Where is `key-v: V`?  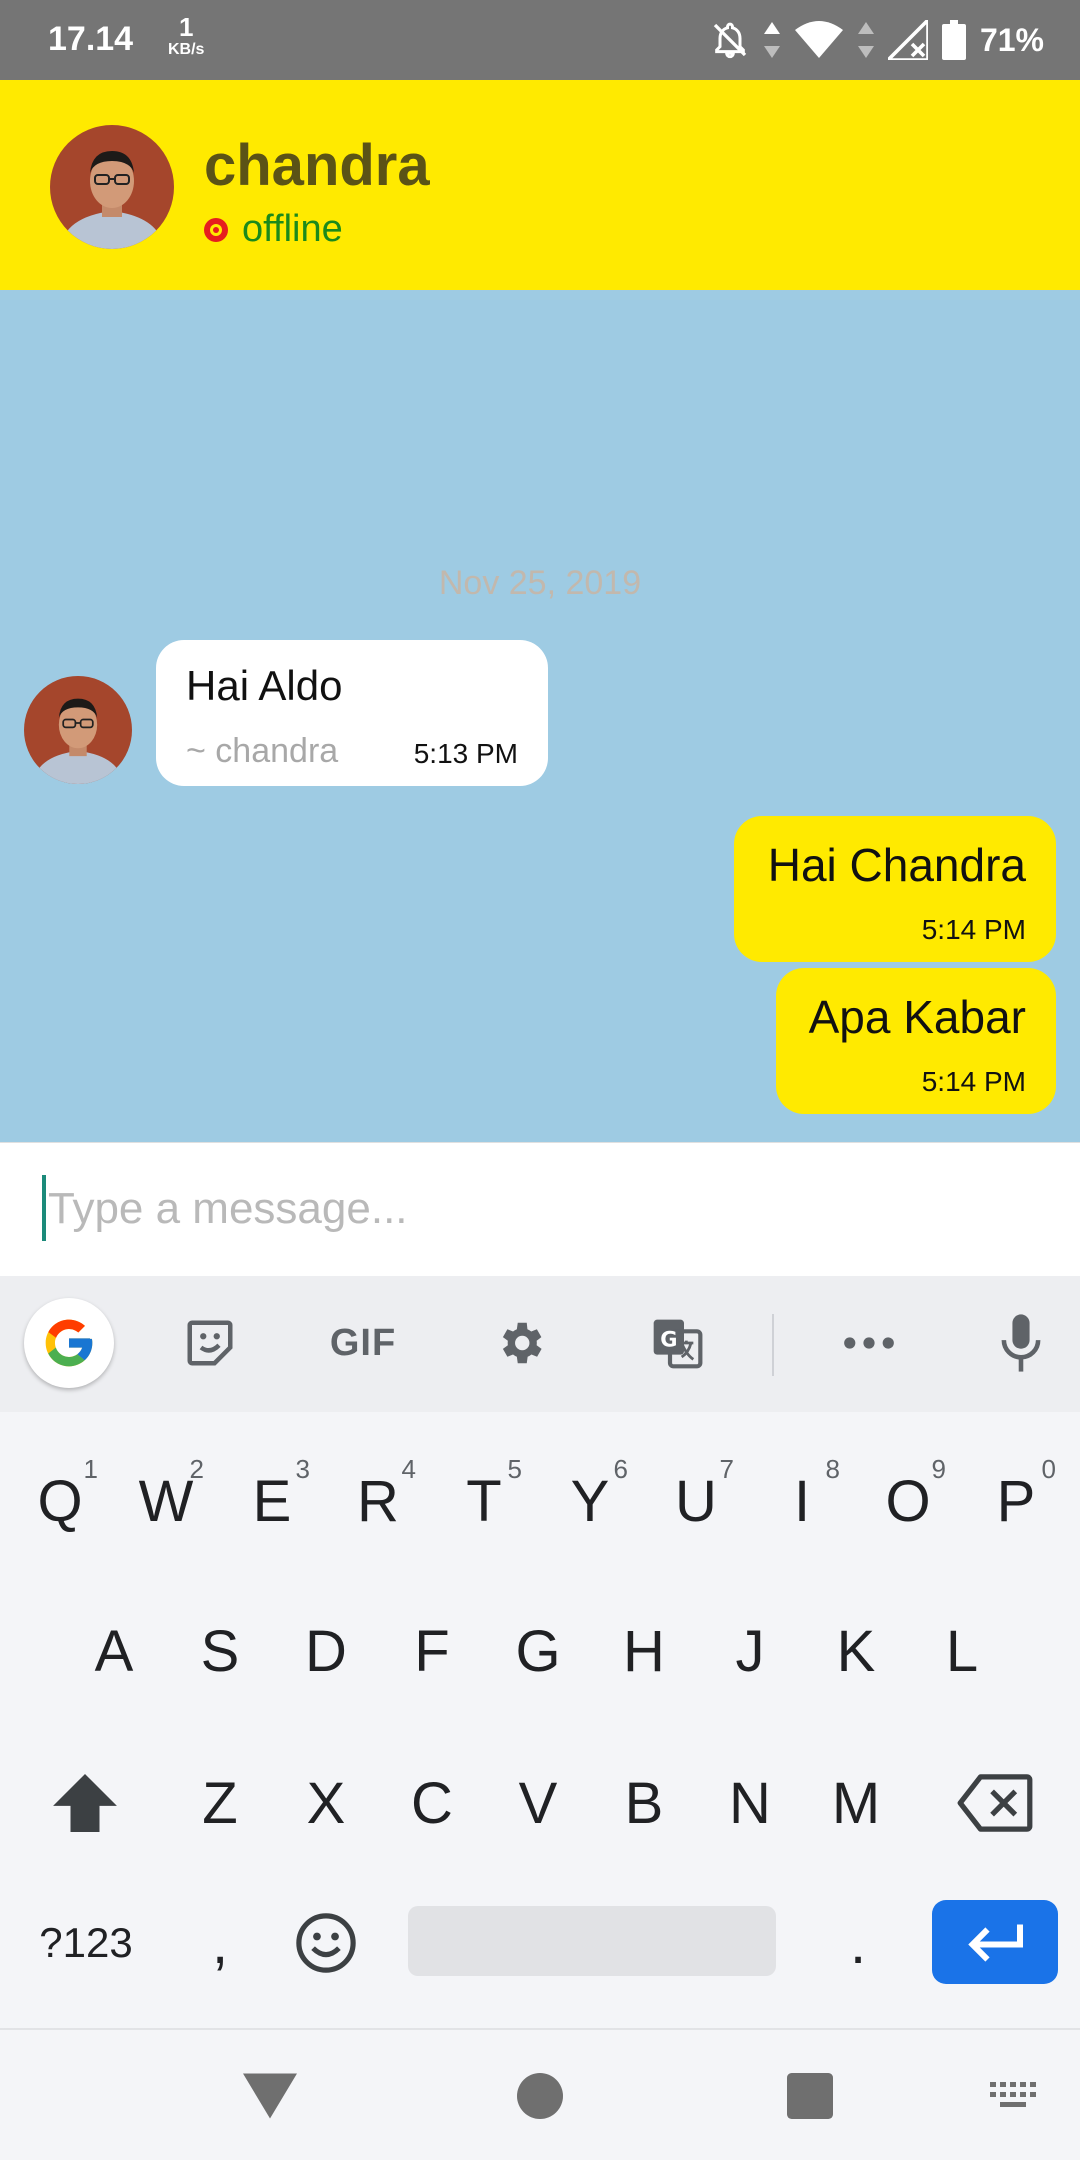
key-v: V is located at coordinates (538, 1803).